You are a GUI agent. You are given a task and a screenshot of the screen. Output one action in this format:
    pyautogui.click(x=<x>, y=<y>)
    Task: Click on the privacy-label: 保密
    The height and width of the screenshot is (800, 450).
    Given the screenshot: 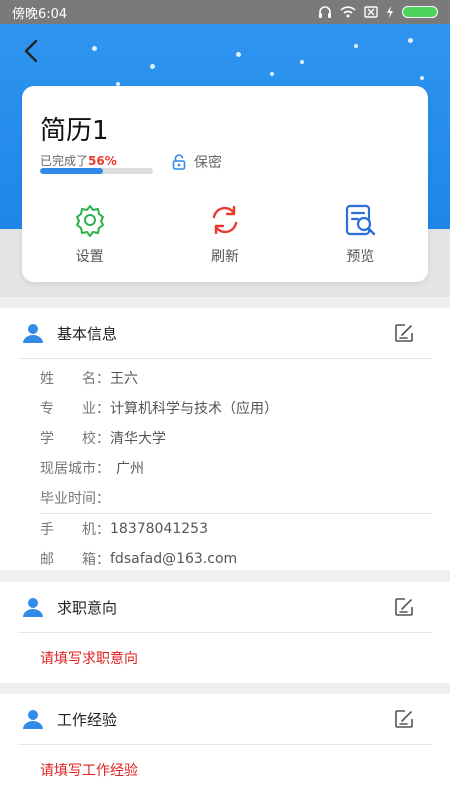 What is the action you would take?
    pyautogui.click(x=208, y=163)
    